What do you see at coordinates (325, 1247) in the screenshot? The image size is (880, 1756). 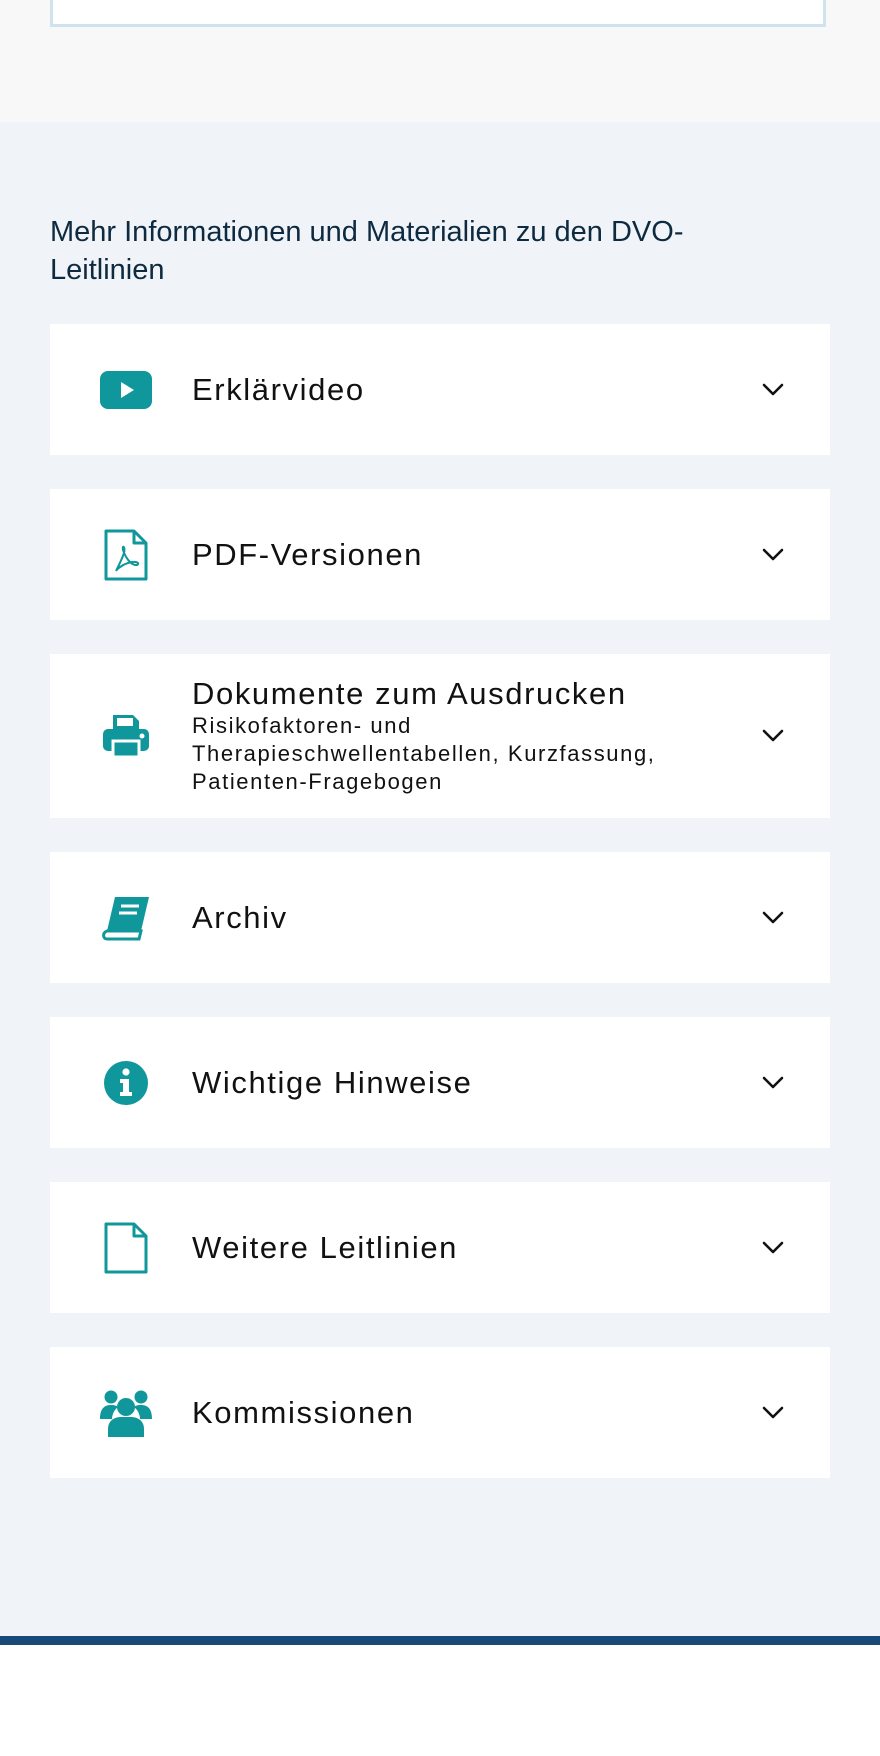 I see `accordion-title: Weitere Leitlinien` at bounding box center [325, 1247].